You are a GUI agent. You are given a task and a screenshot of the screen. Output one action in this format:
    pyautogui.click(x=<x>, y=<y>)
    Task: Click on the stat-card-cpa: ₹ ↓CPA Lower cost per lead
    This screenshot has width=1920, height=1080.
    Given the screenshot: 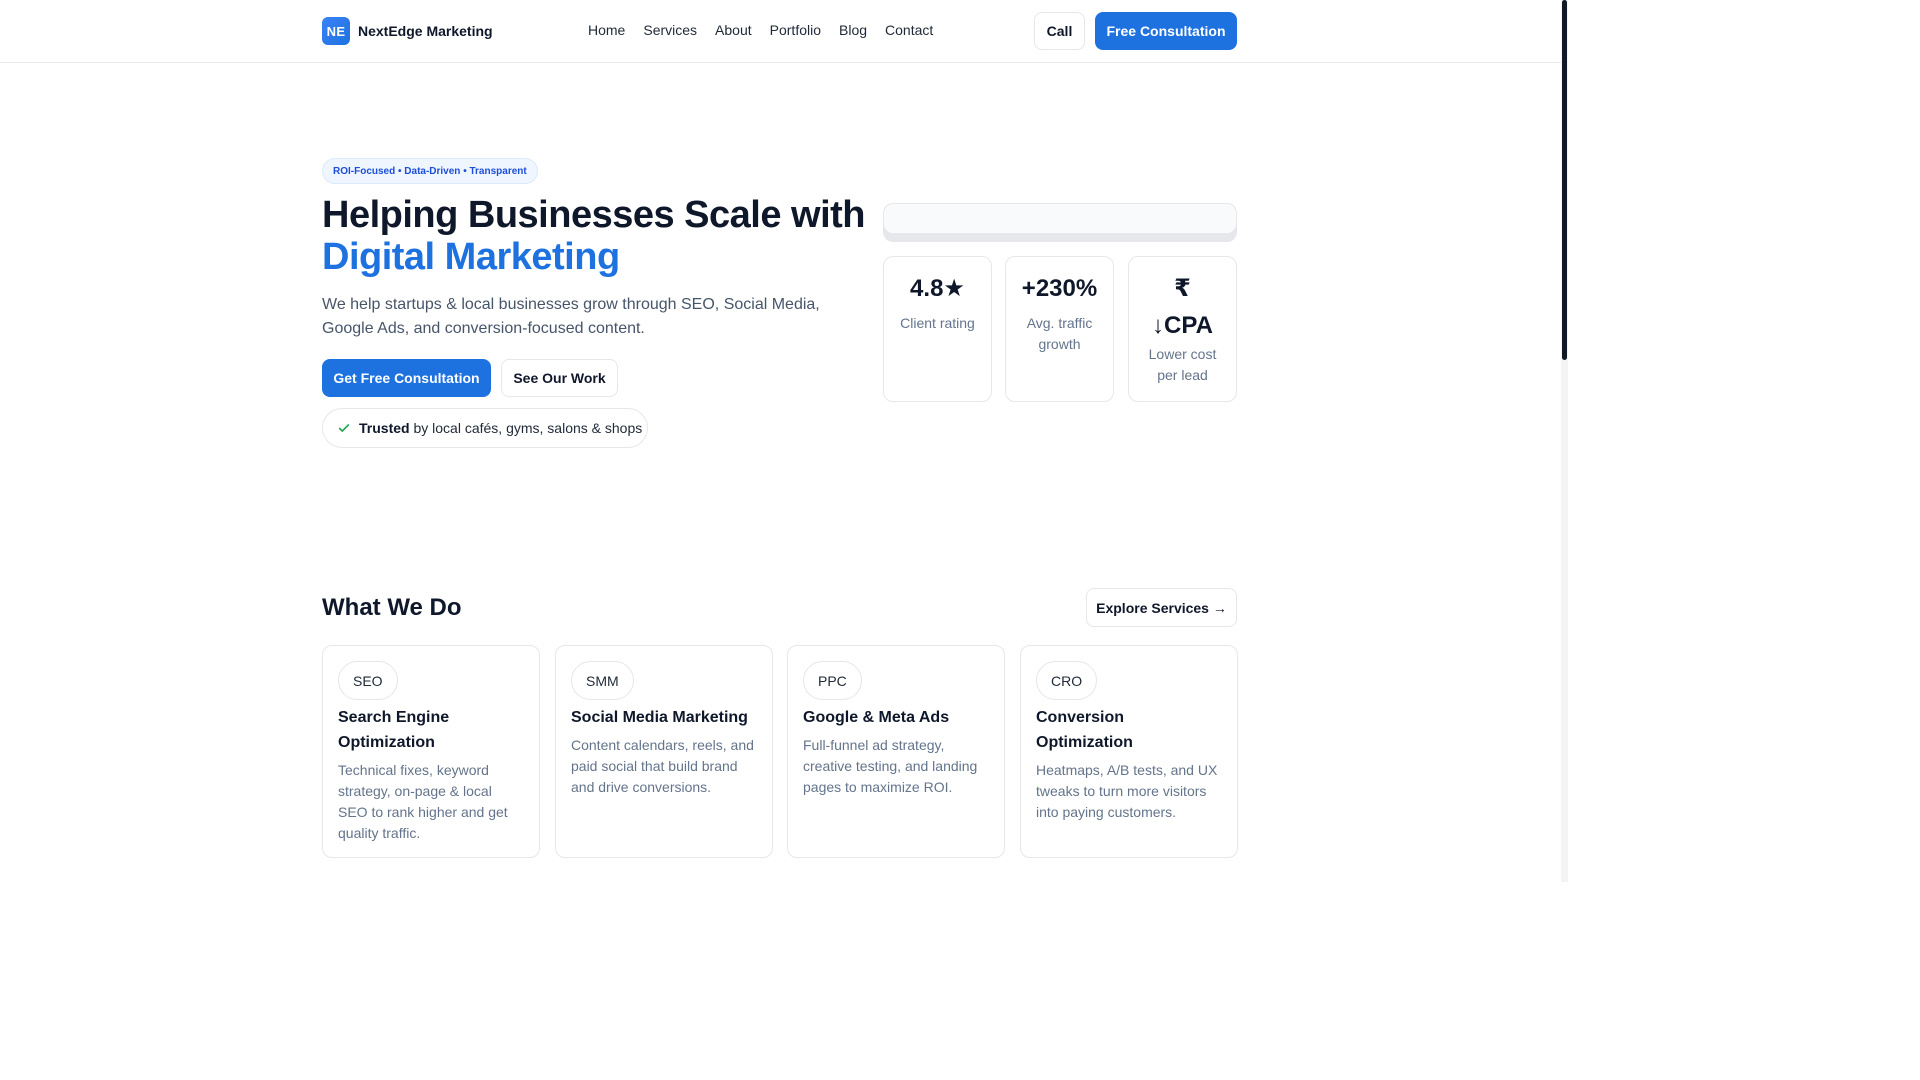 What is the action you would take?
    pyautogui.click(x=1182, y=329)
    